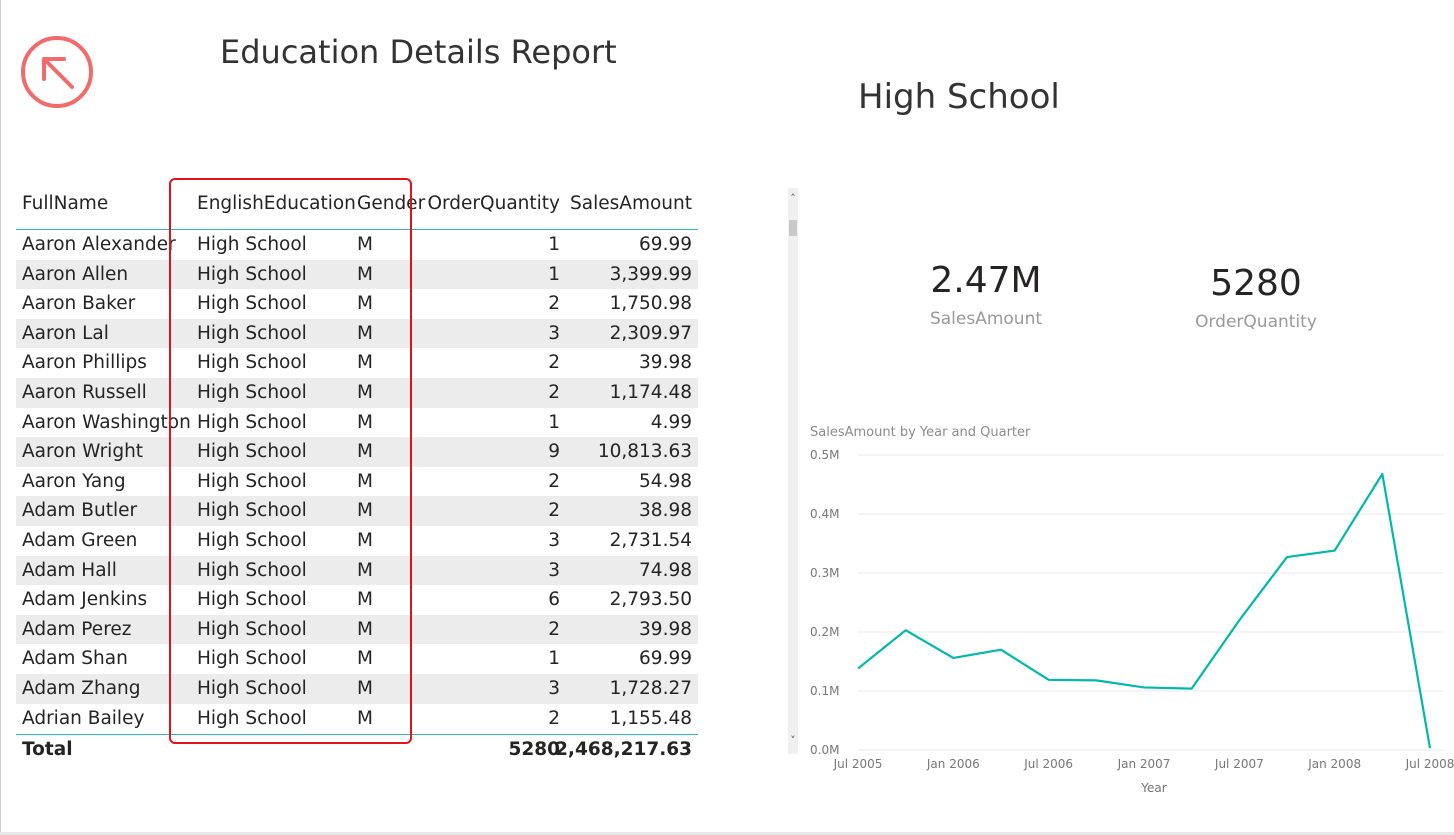 This screenshot has width=1454, height=835. What do you see at coordinates (953, 764) in the screenshot?
I see `x-tick-label: Jan 2006` at bounding box center [953, 764].